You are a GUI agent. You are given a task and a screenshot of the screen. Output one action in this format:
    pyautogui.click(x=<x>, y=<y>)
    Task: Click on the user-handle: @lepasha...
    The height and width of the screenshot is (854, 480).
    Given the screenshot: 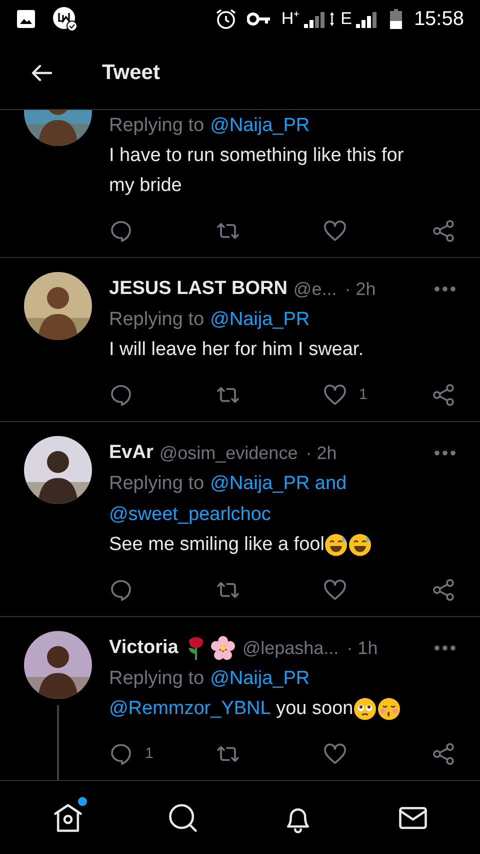 What is the action you would take?
    pyautogui.click(x=290, y=648)
    